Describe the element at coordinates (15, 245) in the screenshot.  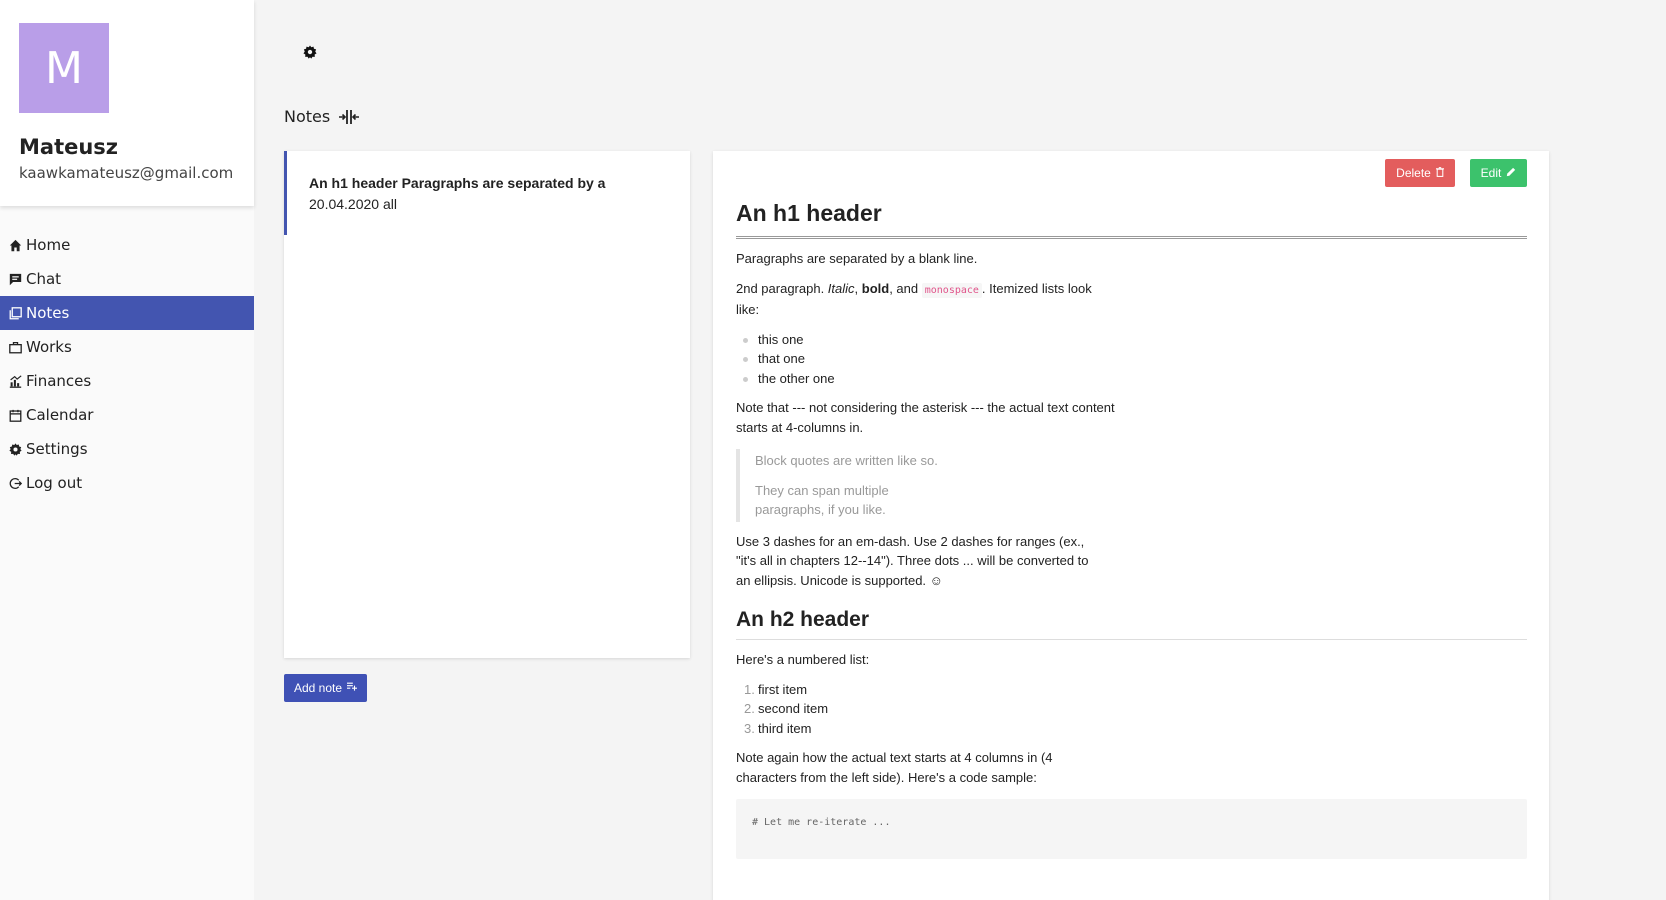
I see `home-icon` at that location.